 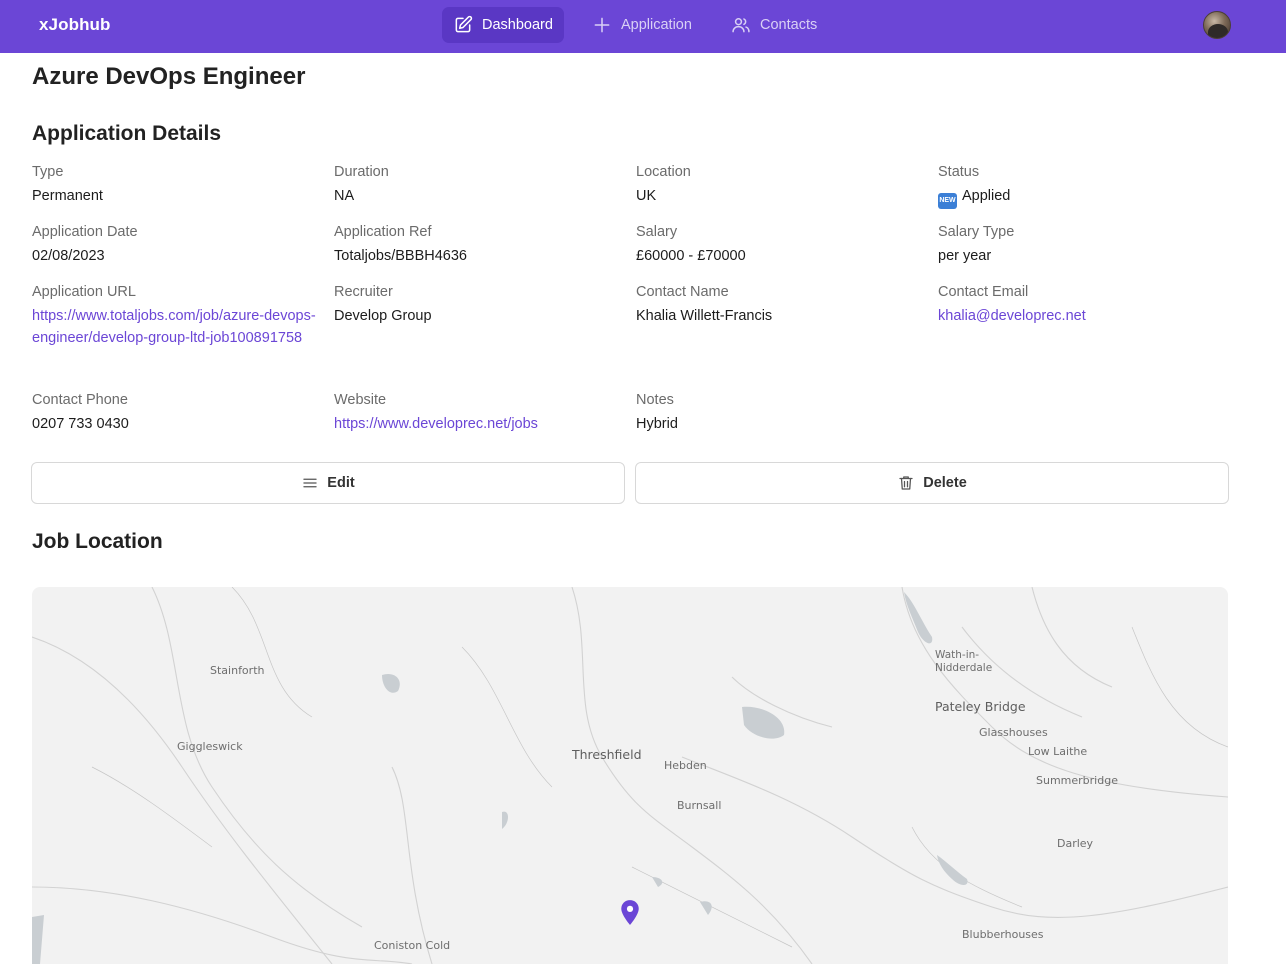 What do you see at coordinates (945, 483) in the screenshot?
I see `delete-button-label: Delete` at bounding box center [945, 483].